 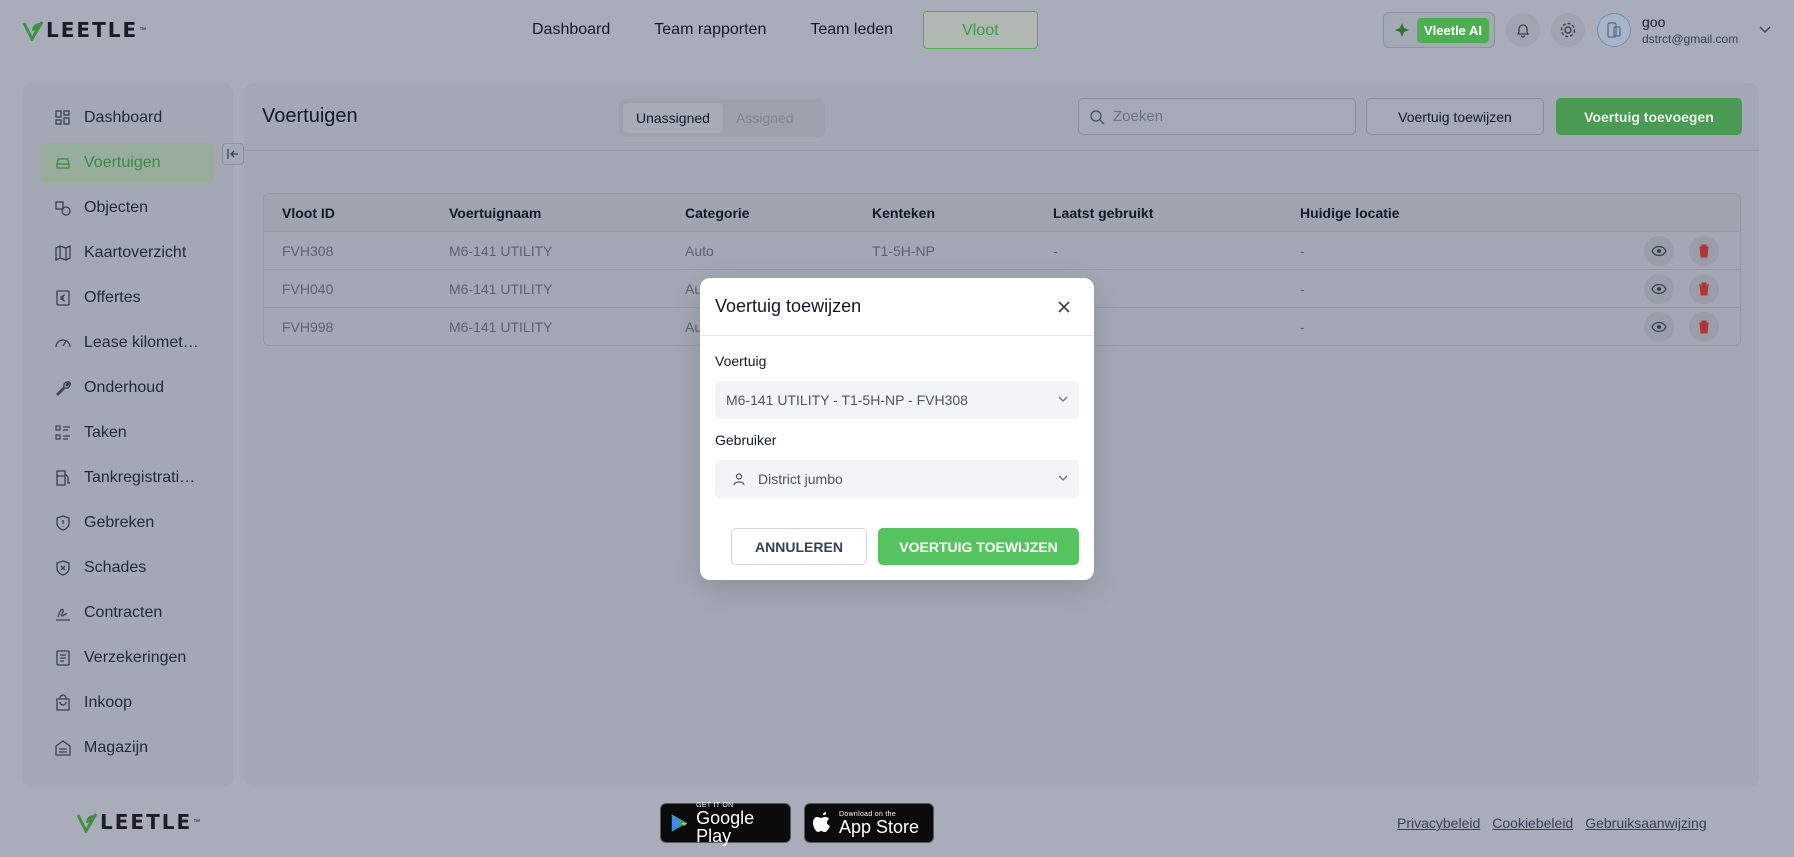 What do you see at coordinates (1350, 213) in the screenshot?
I see `header-huidige-locatie: Huidige locatie` at bounding box center [1350, 213].